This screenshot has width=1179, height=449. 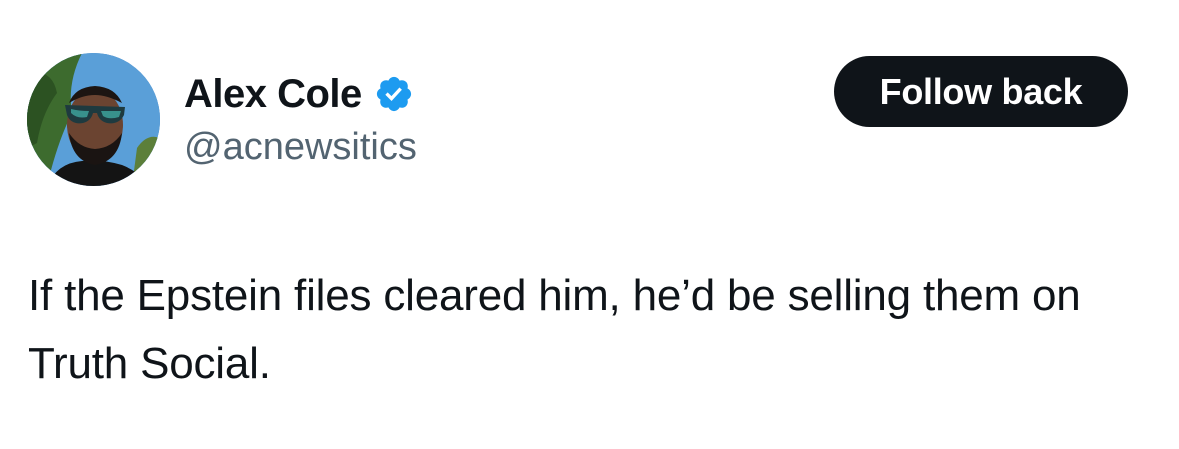 What do you see at coordinates (394, 94) in the screenshot?
I see `verified-badge-icon` at bounding box center [394, 94].